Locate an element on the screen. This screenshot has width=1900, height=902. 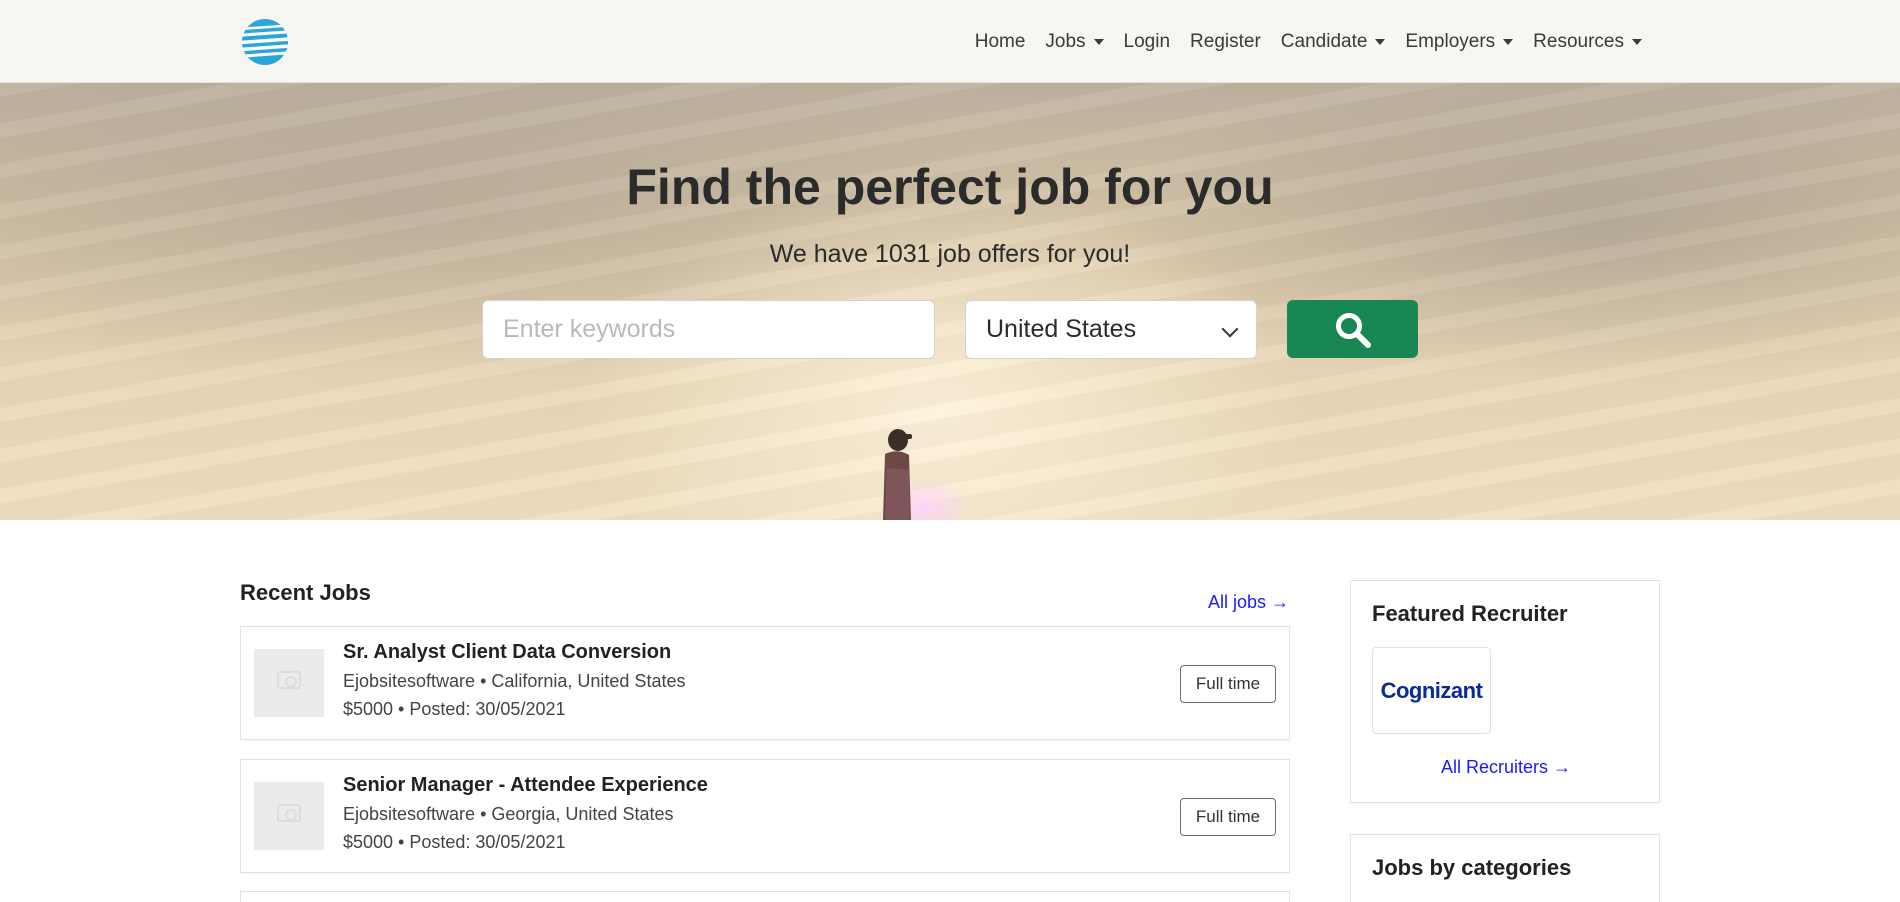
nav-item-login: Login is located at coordinates (1147, 42).